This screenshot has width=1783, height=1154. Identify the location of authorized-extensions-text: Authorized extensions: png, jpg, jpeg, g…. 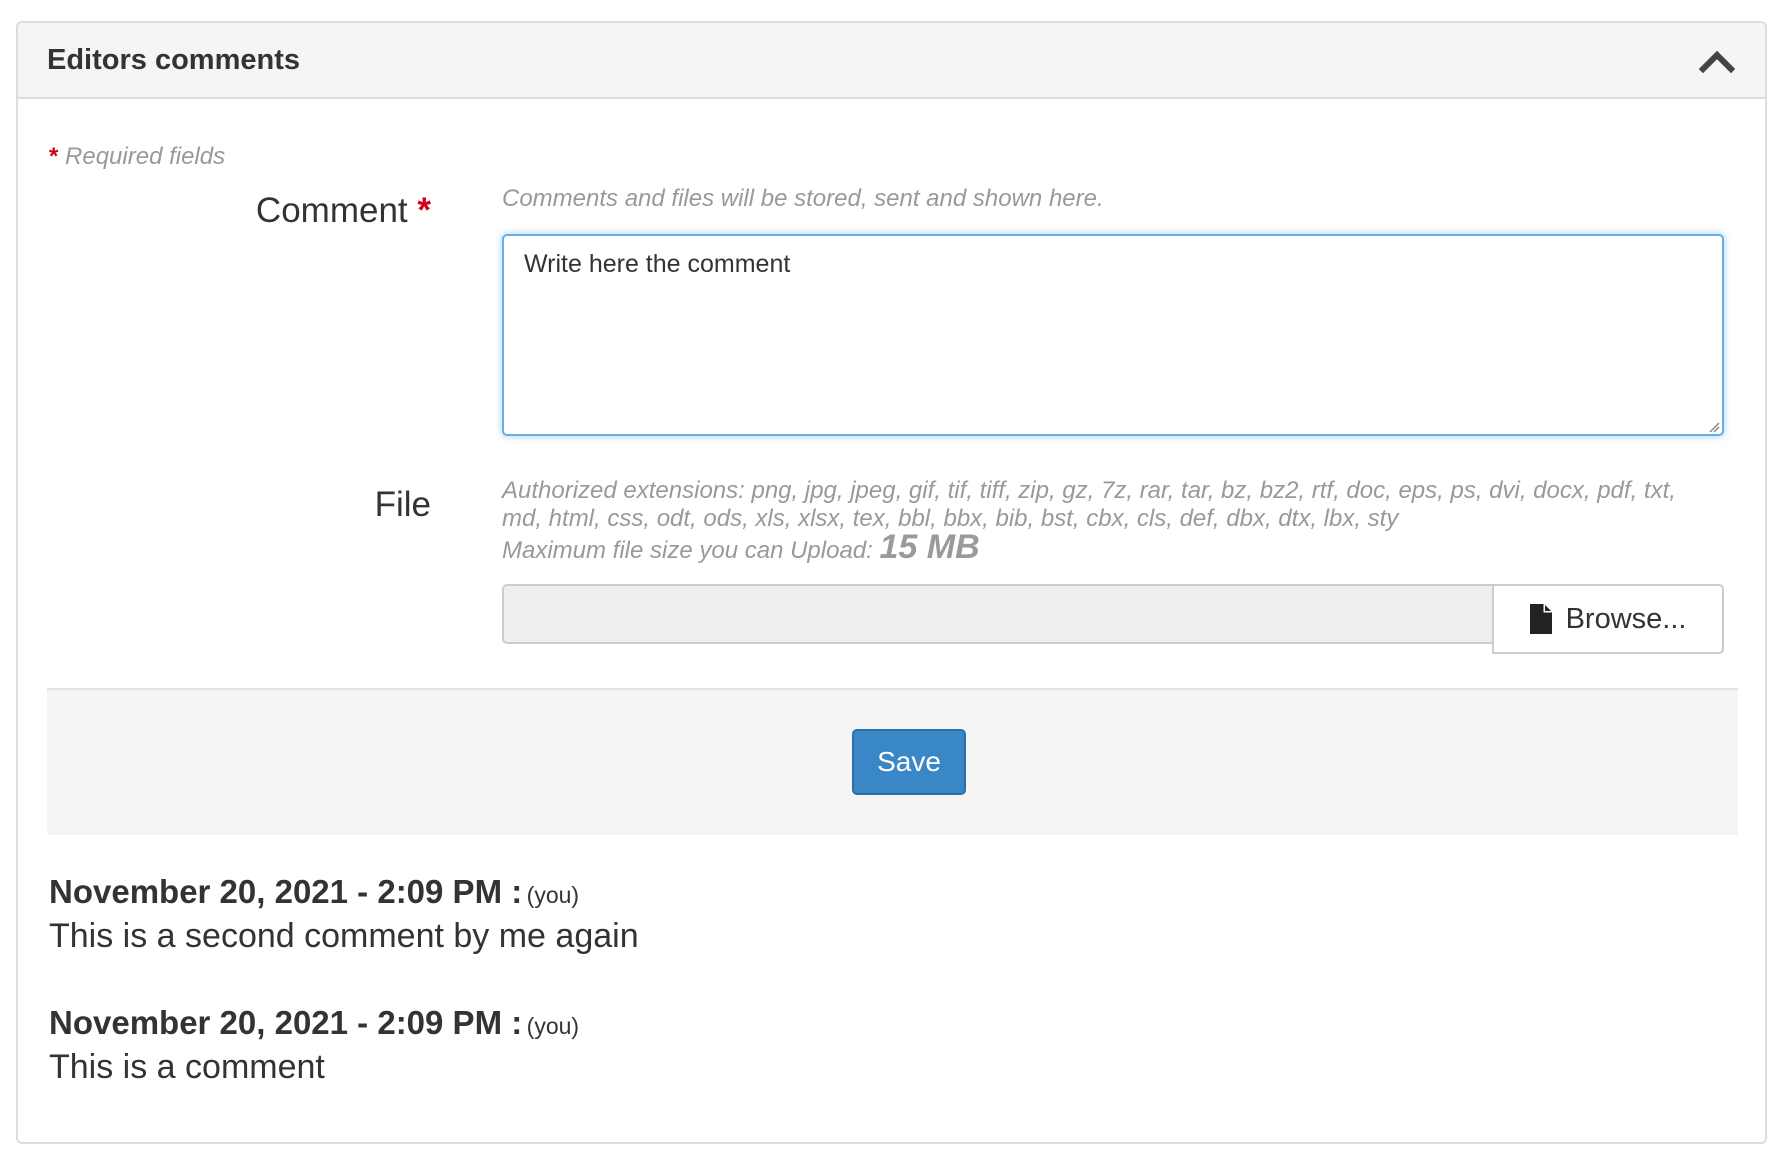
(1089, 504).